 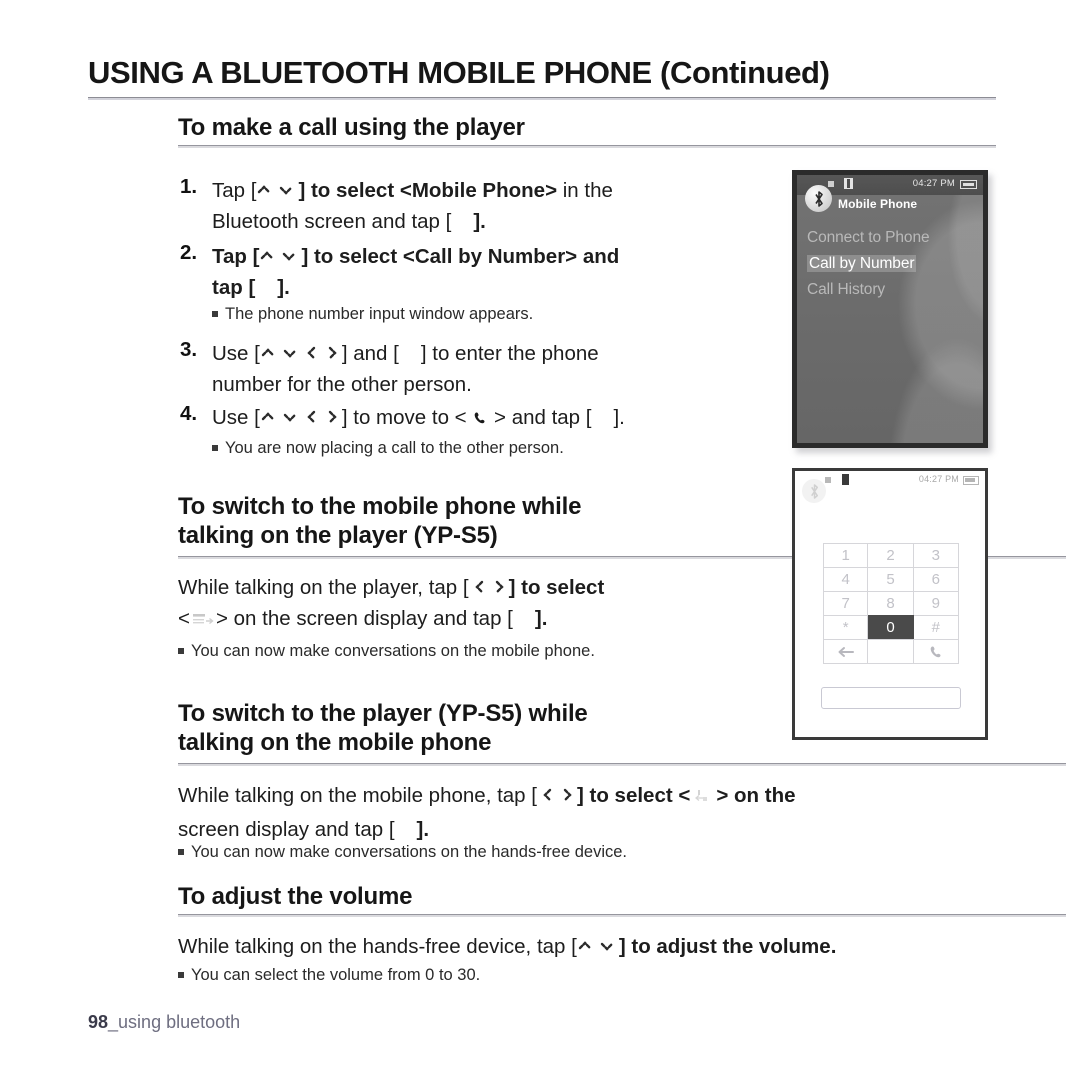 What do you see at coordinates (332, 221) in the screenshot?
I see `step1-line2-a: Bluetooth screen and tap [` at bounding box center [332, 221].